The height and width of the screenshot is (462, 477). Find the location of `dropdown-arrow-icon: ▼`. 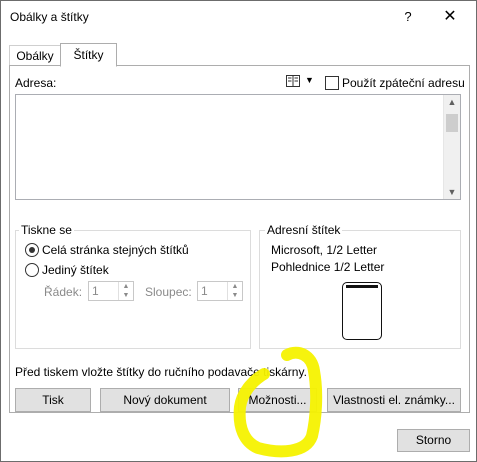

dropdown-arrow-icon: ▼ is located at coordinates (309, 80).